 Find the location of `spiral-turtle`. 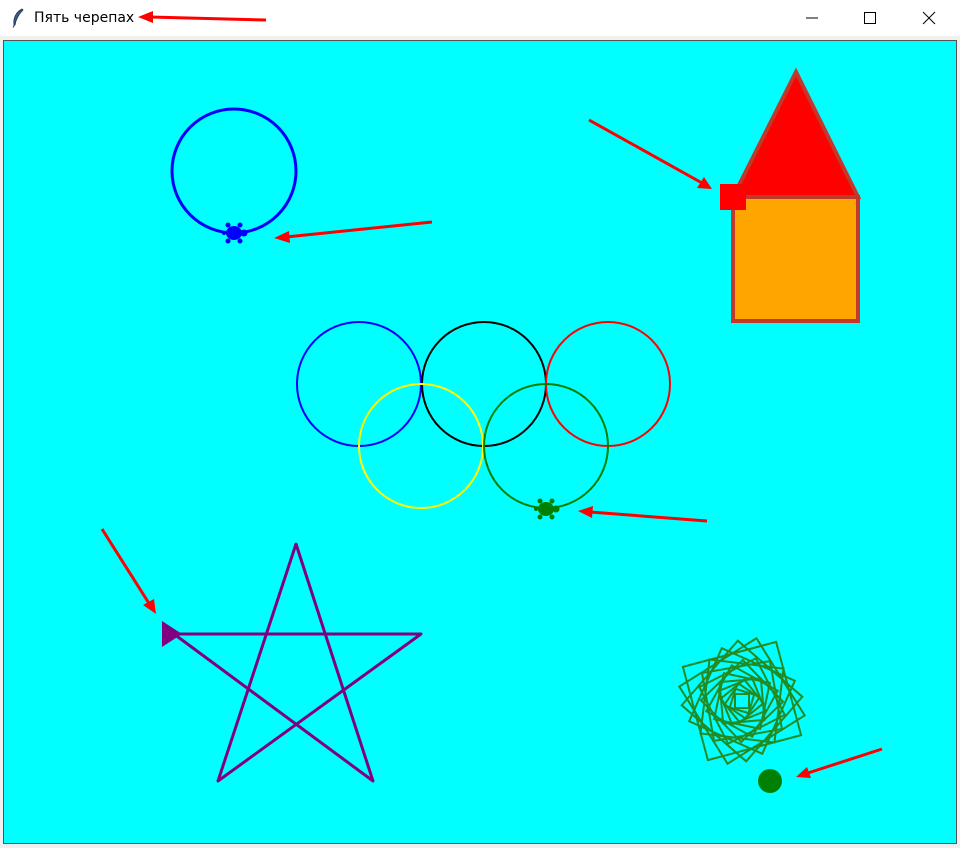

spiral-turtle is located at coordinates (770, 781).